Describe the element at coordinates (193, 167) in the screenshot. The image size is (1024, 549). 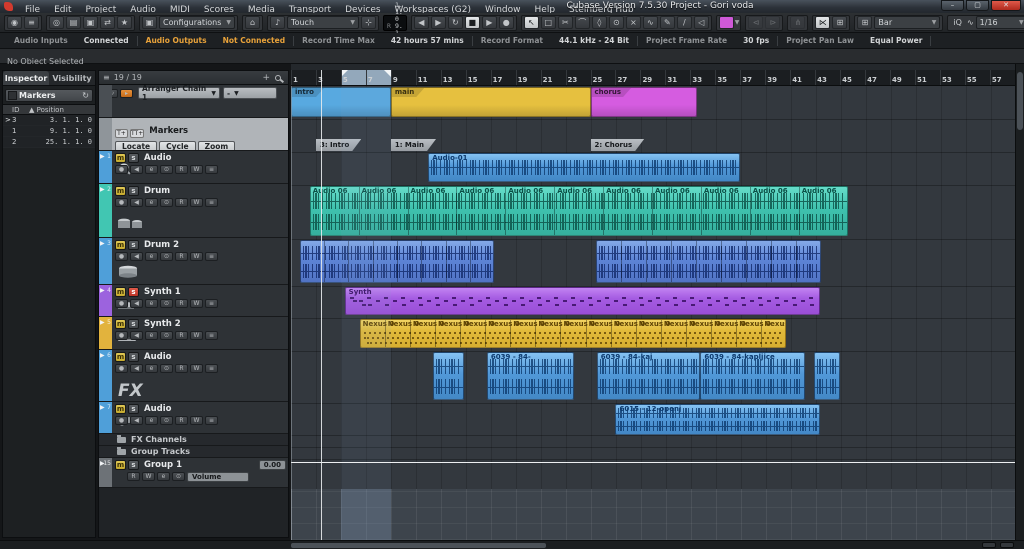
I see `track-row-audio: ▶ 1 m s Audio ● ◀ e ⊙ R W ≡` at that location.